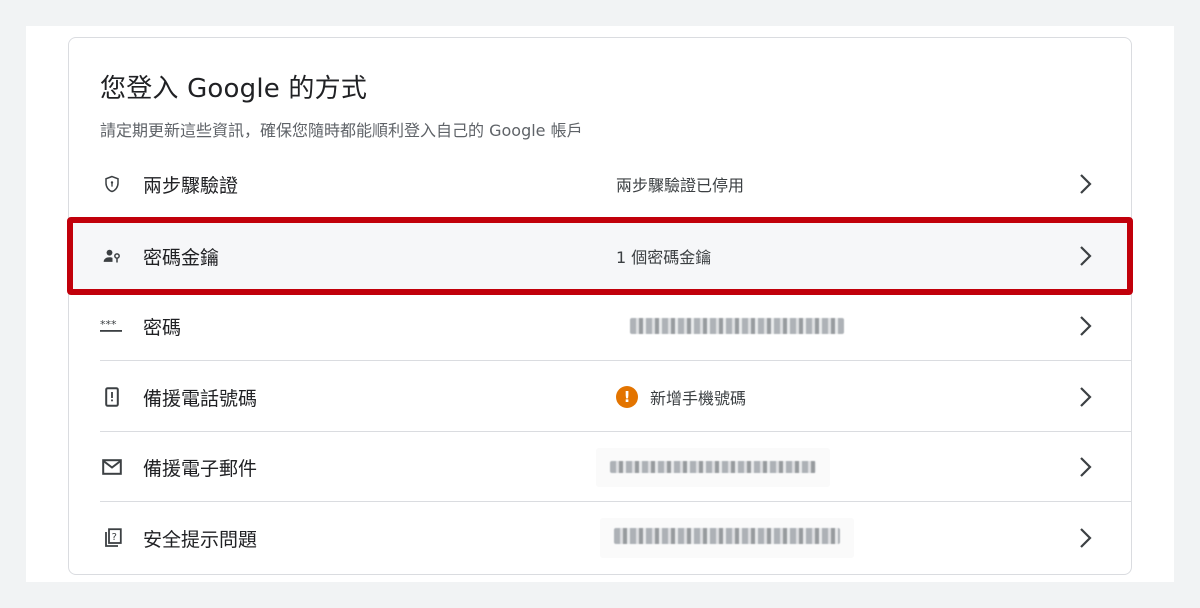  Describe the element at coordinates (200, 468) in the screenshot. I see `row-label: 備援電子郵件` at that location.